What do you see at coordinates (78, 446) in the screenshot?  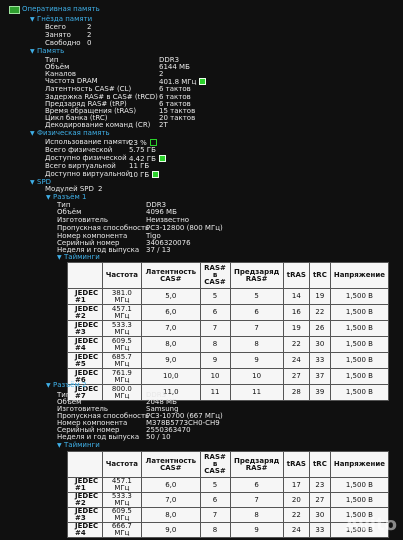 I see `tree-node-timings-2: ▼ Тайминги` at bounding box center [78, 446].